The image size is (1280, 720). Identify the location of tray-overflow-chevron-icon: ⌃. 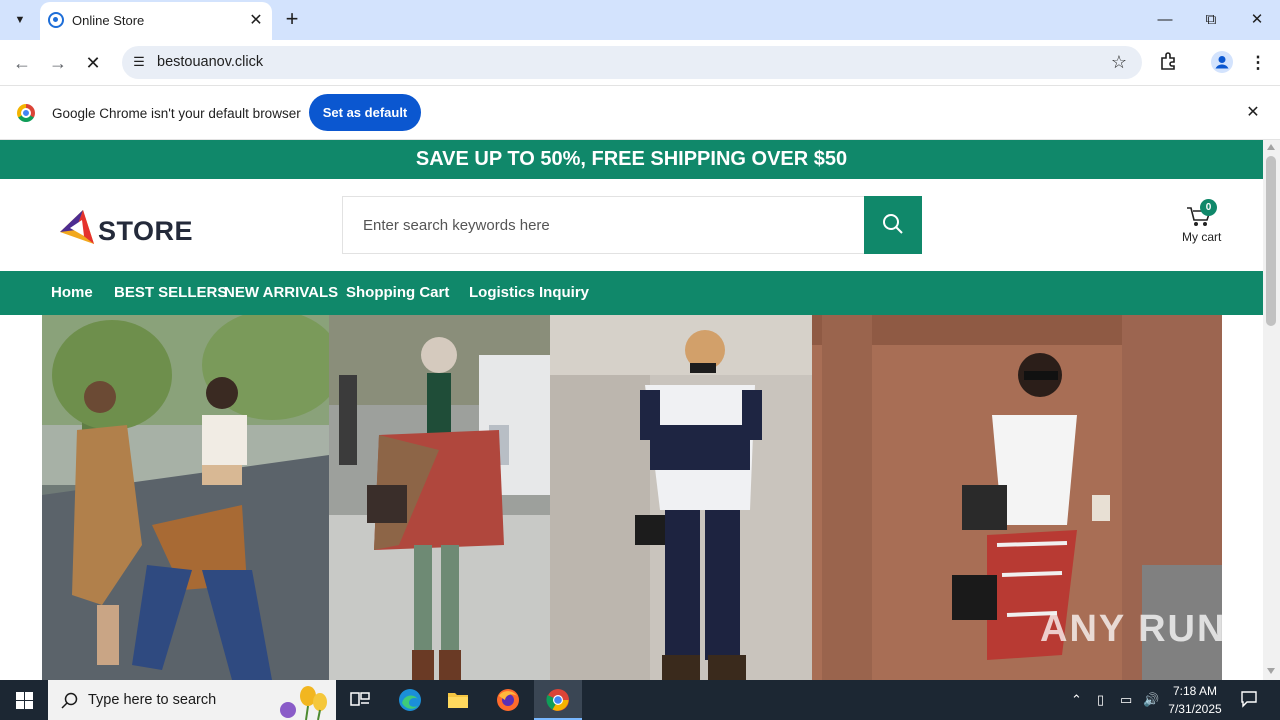
(1076, 700).